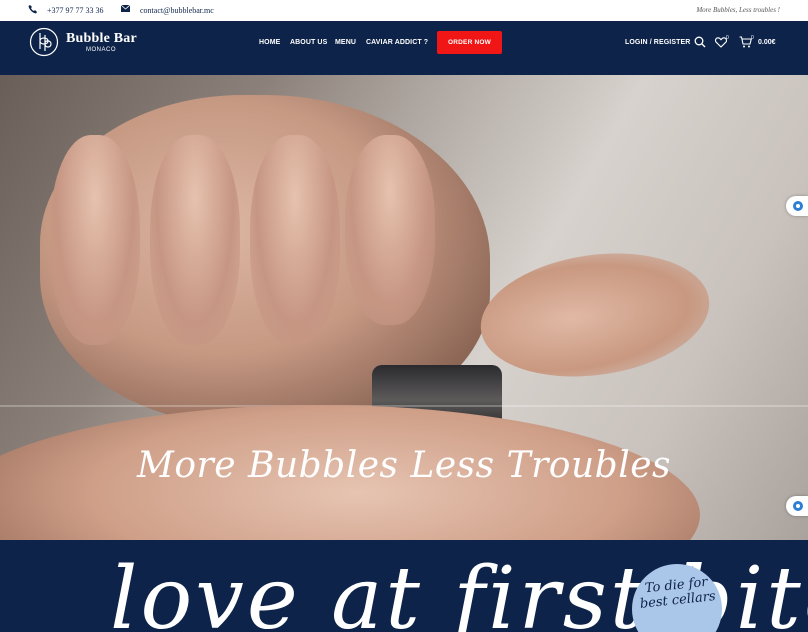 The width and height of the screenshot is (808, 632). What do you see at coordinates (101, 50) in the screenshot?
I see `logo-subtitle: MONACO` at bounding box center [101, 50].